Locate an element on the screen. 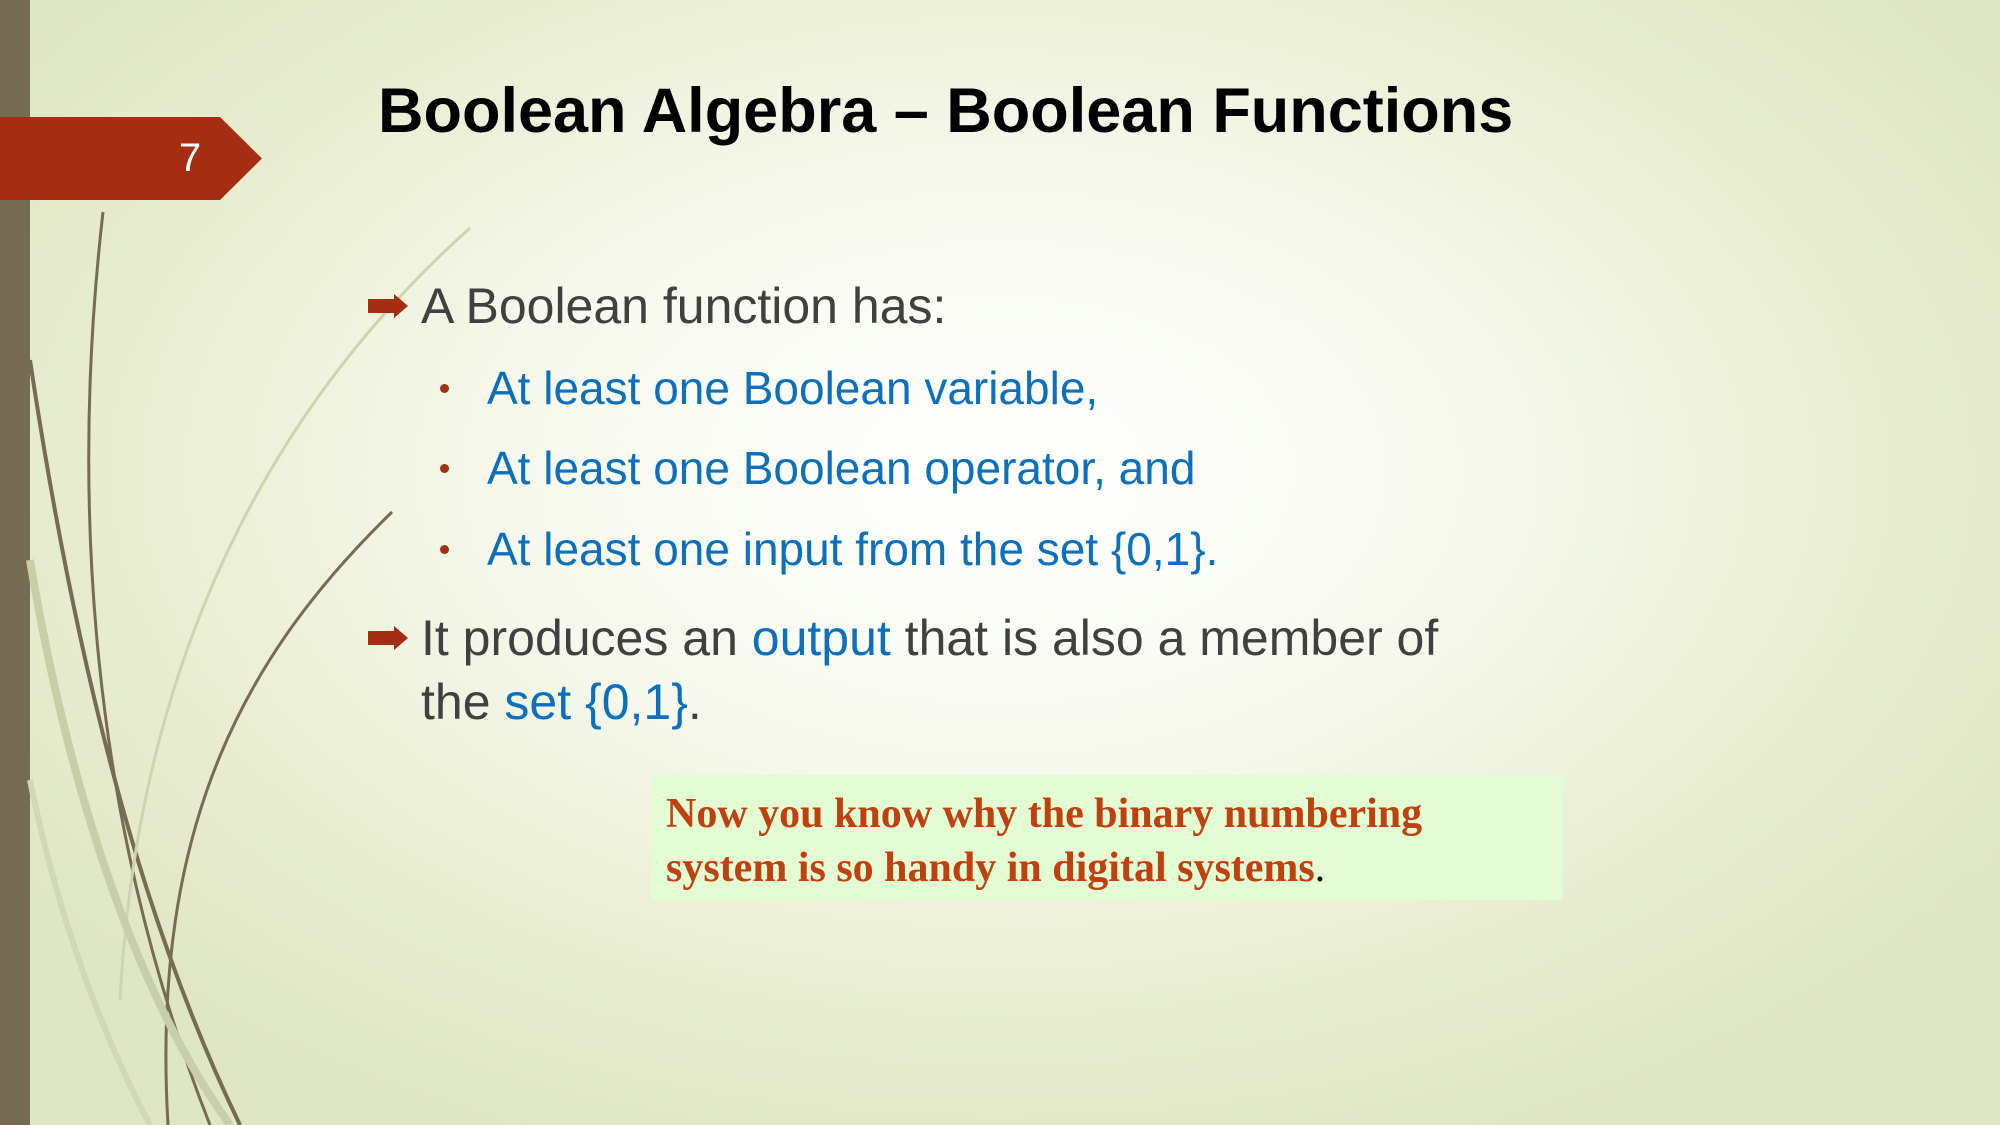  sub-bullet-text: At least one Boolean variable, is located at coordinates (793, 388).